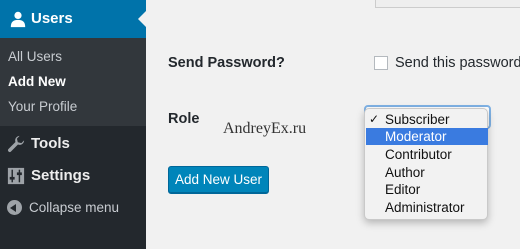 The image size is (520, 249). What do you see at coordinates (16, 144) in the screenshot?
I see `wrench-icon` at bounding box center [16, 144].